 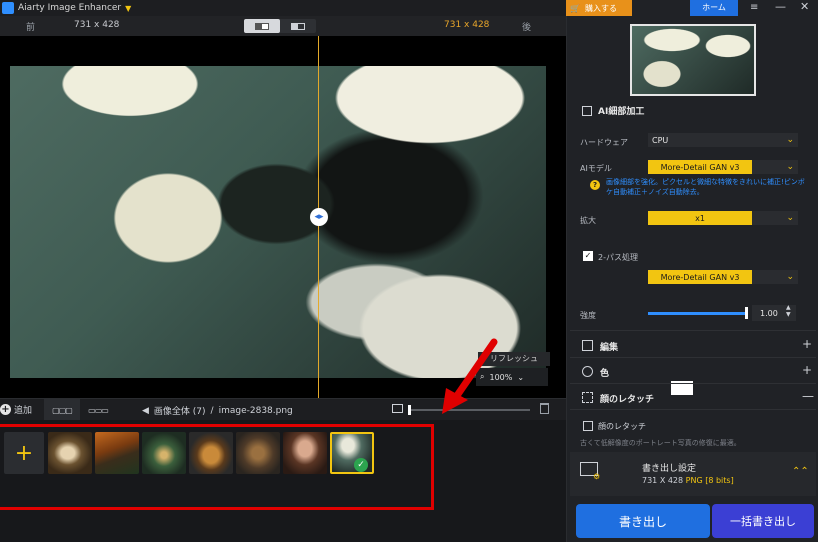 What do you see at coordinates (694, 480) in the screenshot?
I see `export-format: PNG` at bounding box center [694, 480].